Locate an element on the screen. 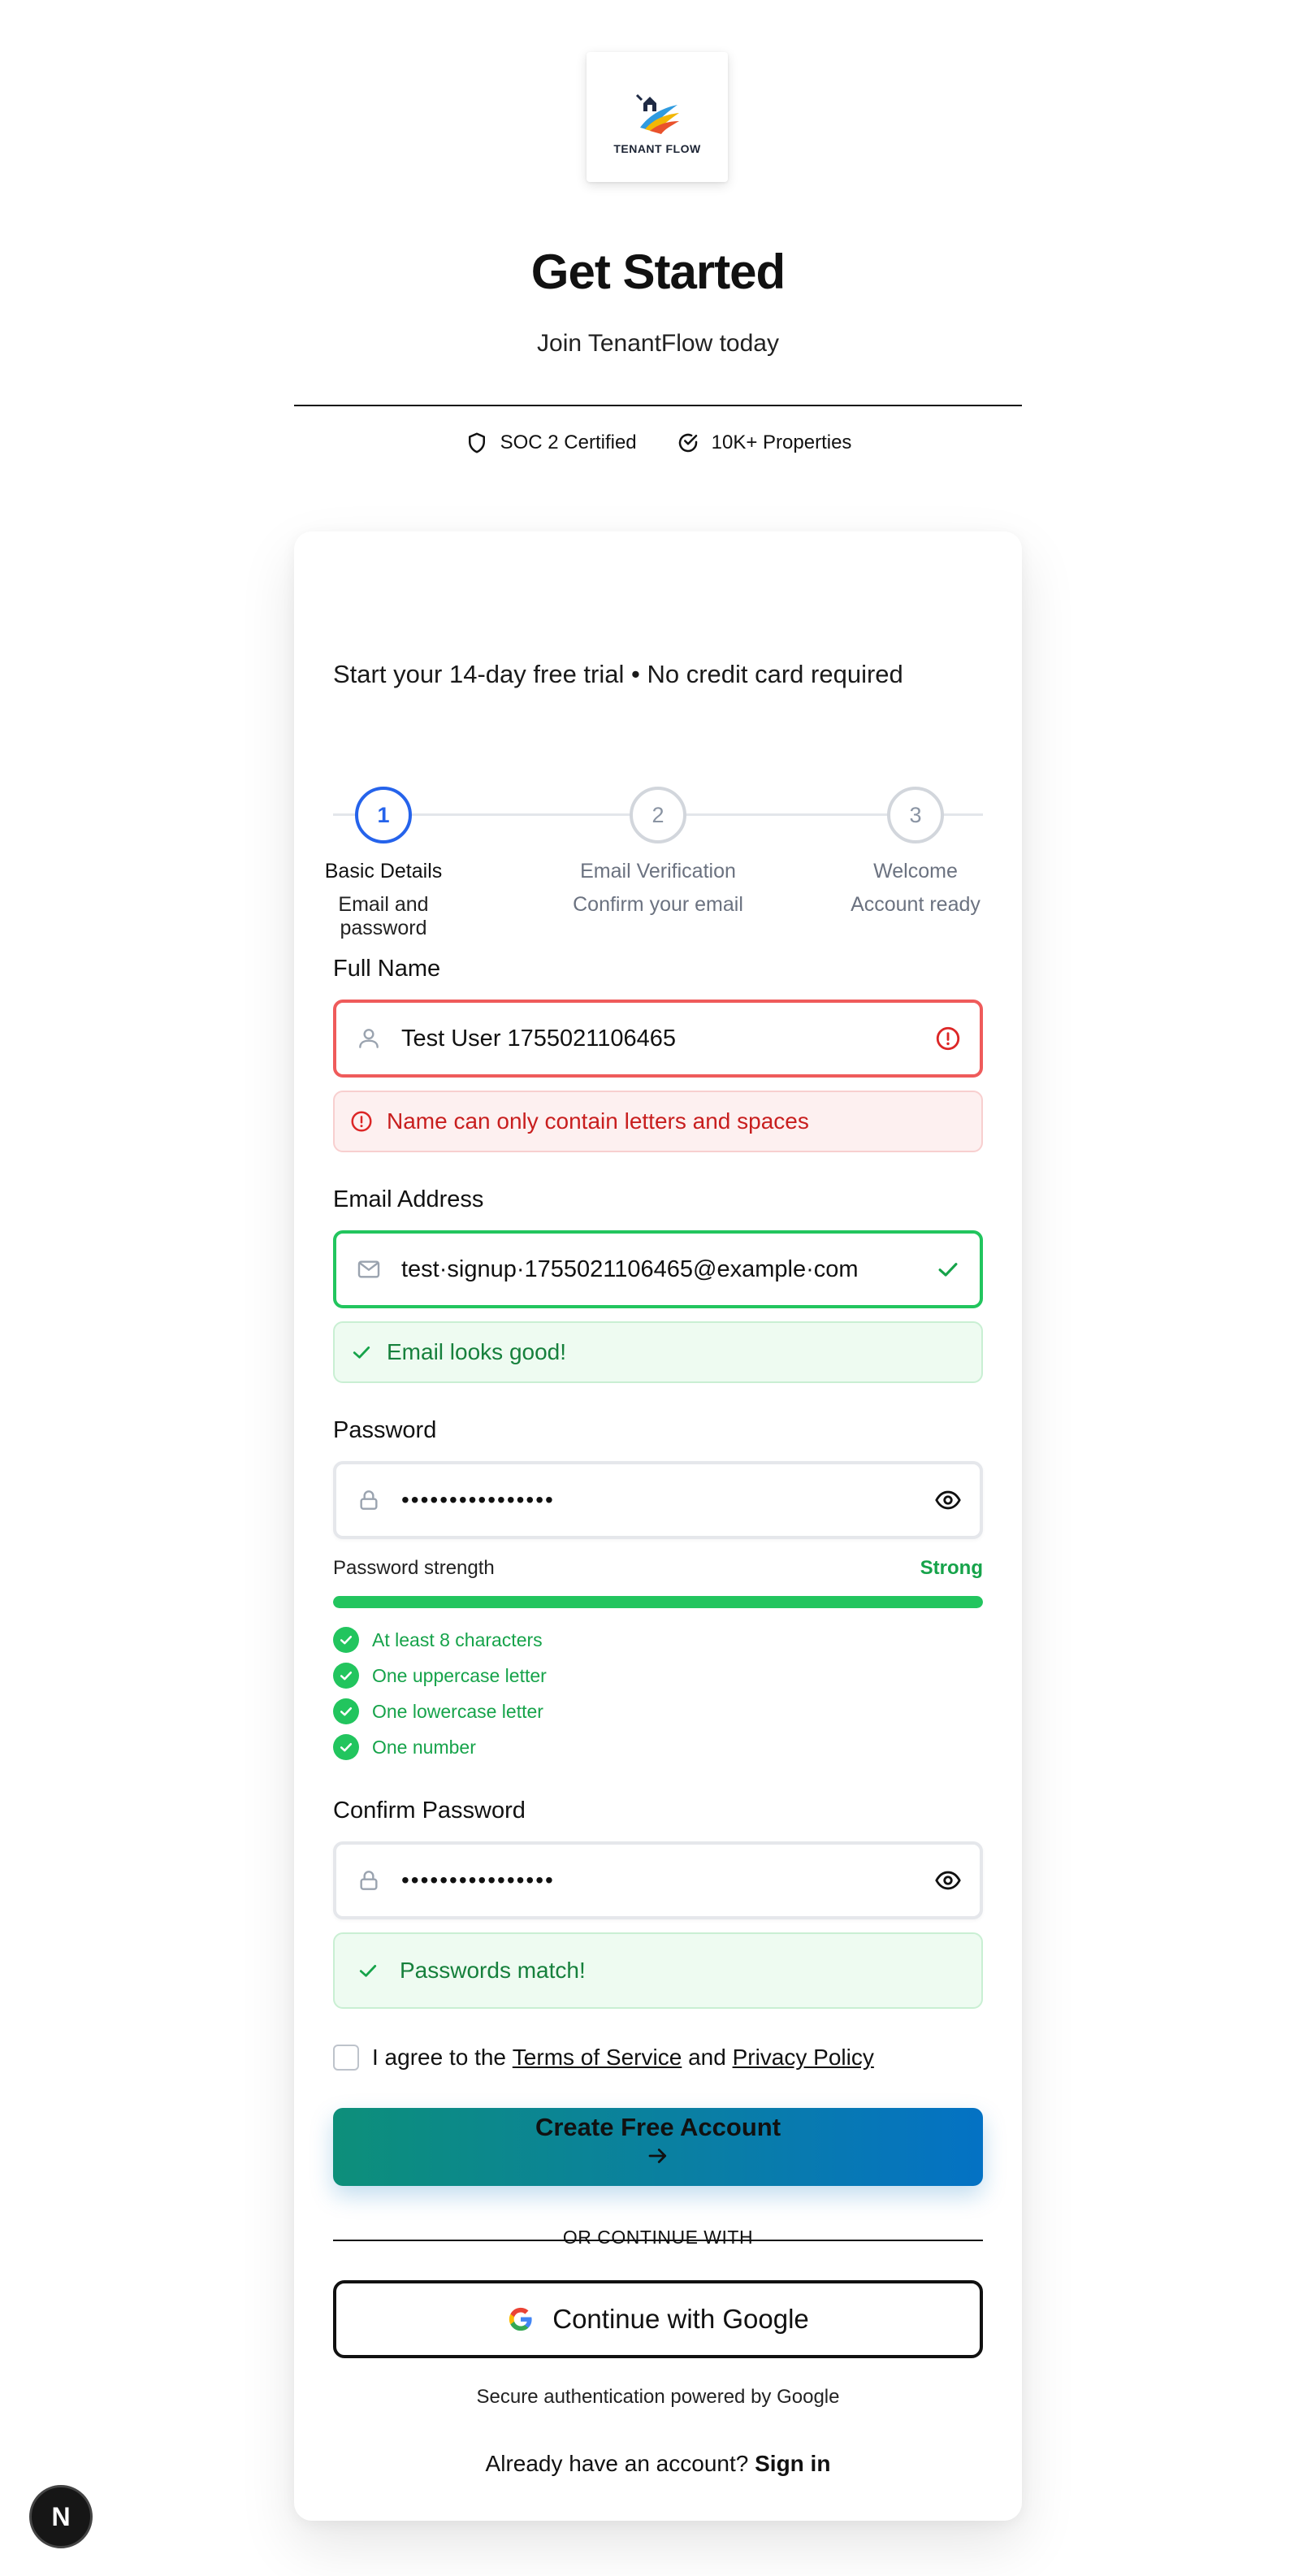 The image size is (1316, 2576). error-text: Name can only contain letters and spaces is located at coordinates (598, 1121).